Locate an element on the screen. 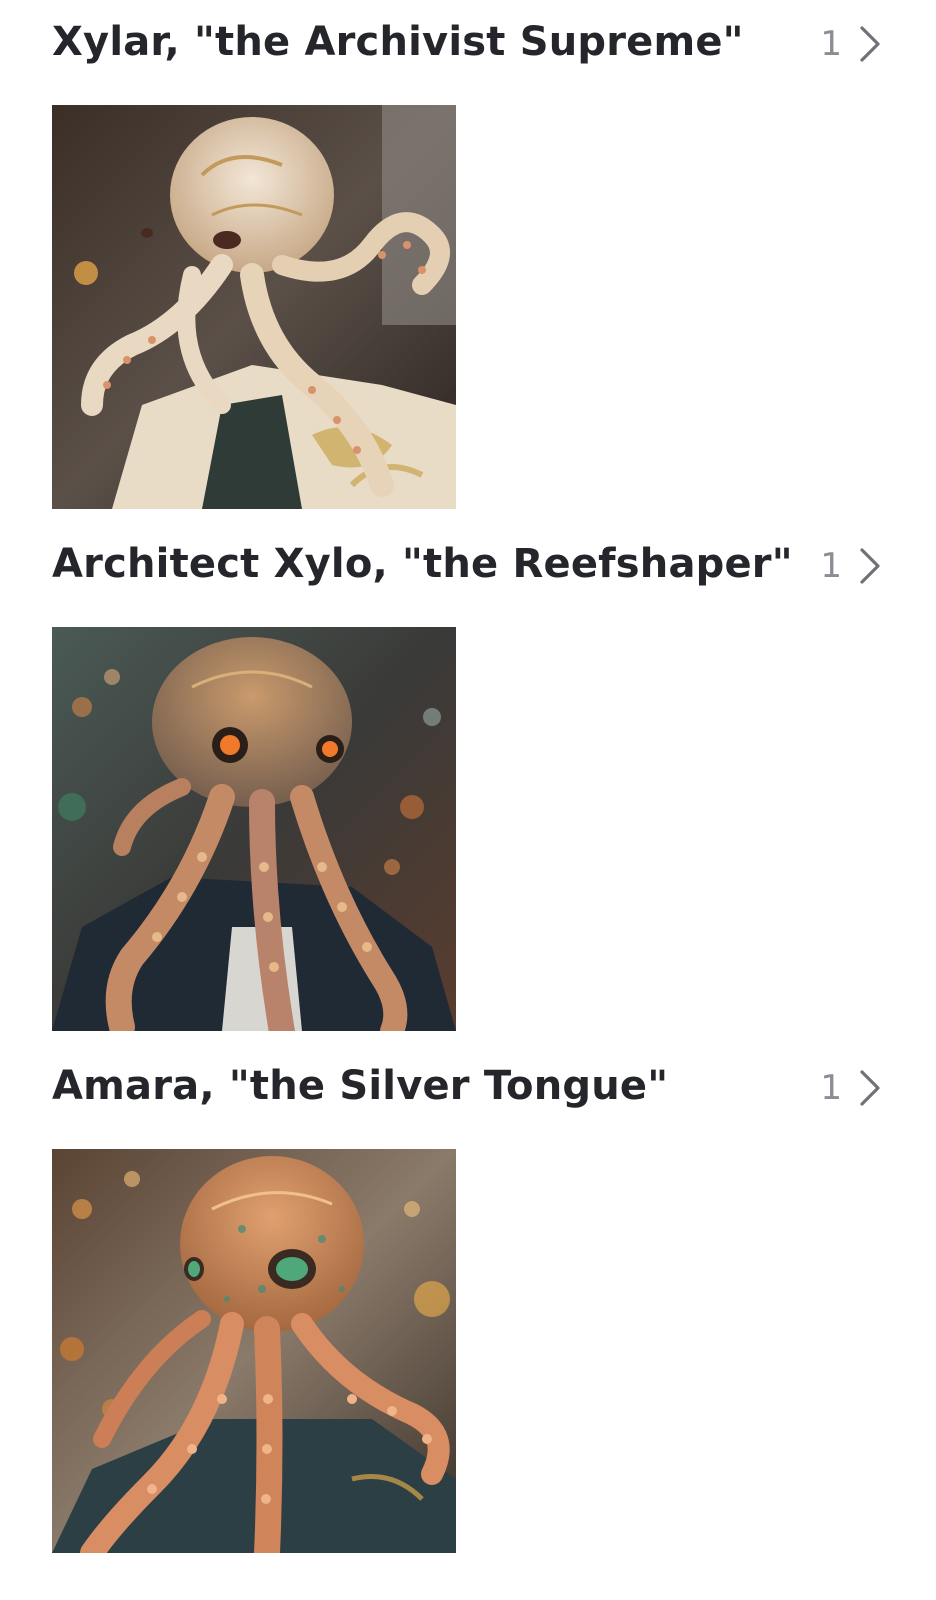  album-title: Xylar, "the Archivist Supreme" is located at coordinates (398, 42).